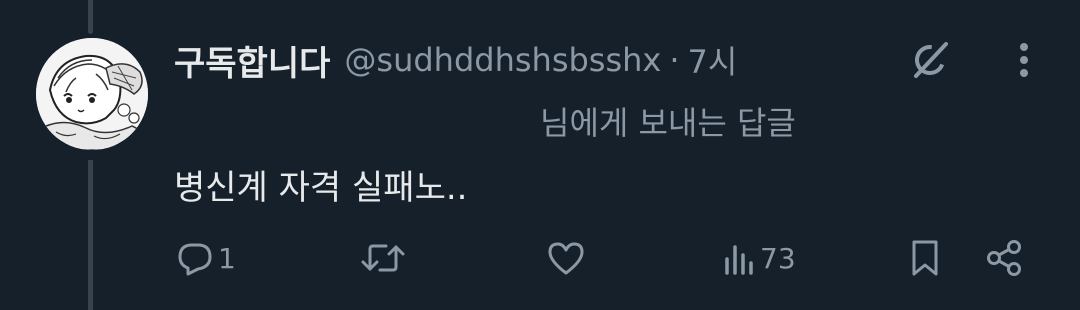 The height and width of the screenshot is (310, 1080). Describe the element at coordinates (1024, 60) in the screenshot. I see `more-vertical-icon` at that location.